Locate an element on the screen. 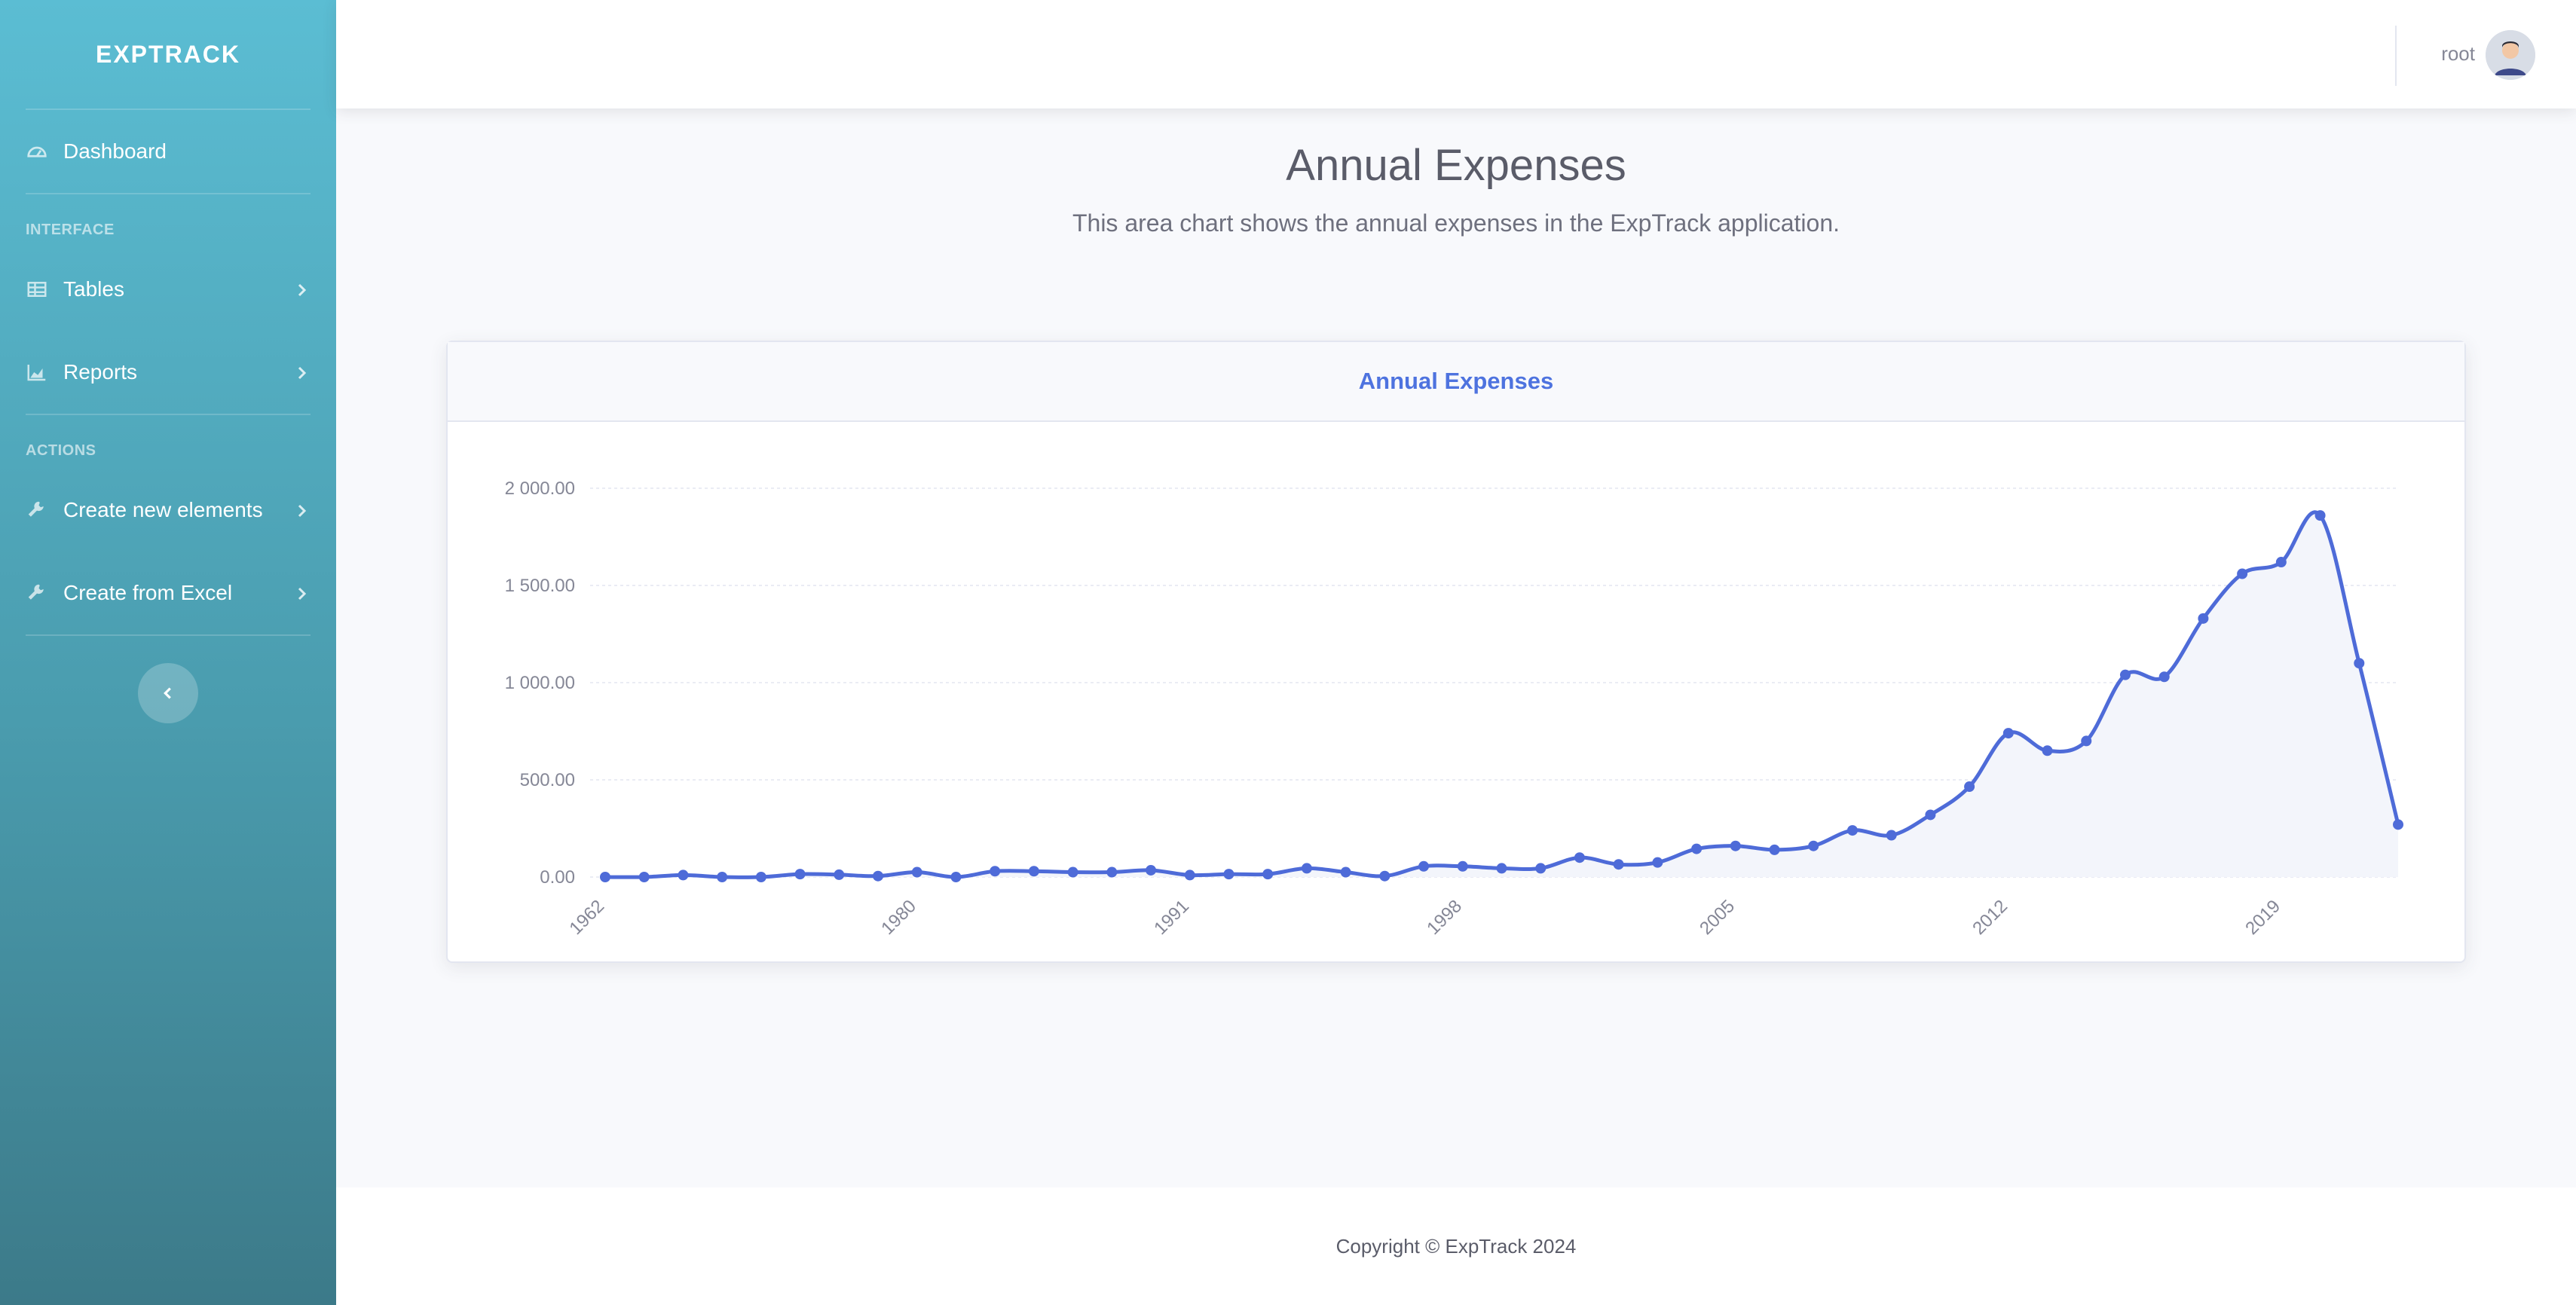  table-icon is located at coordinates (37, 289).